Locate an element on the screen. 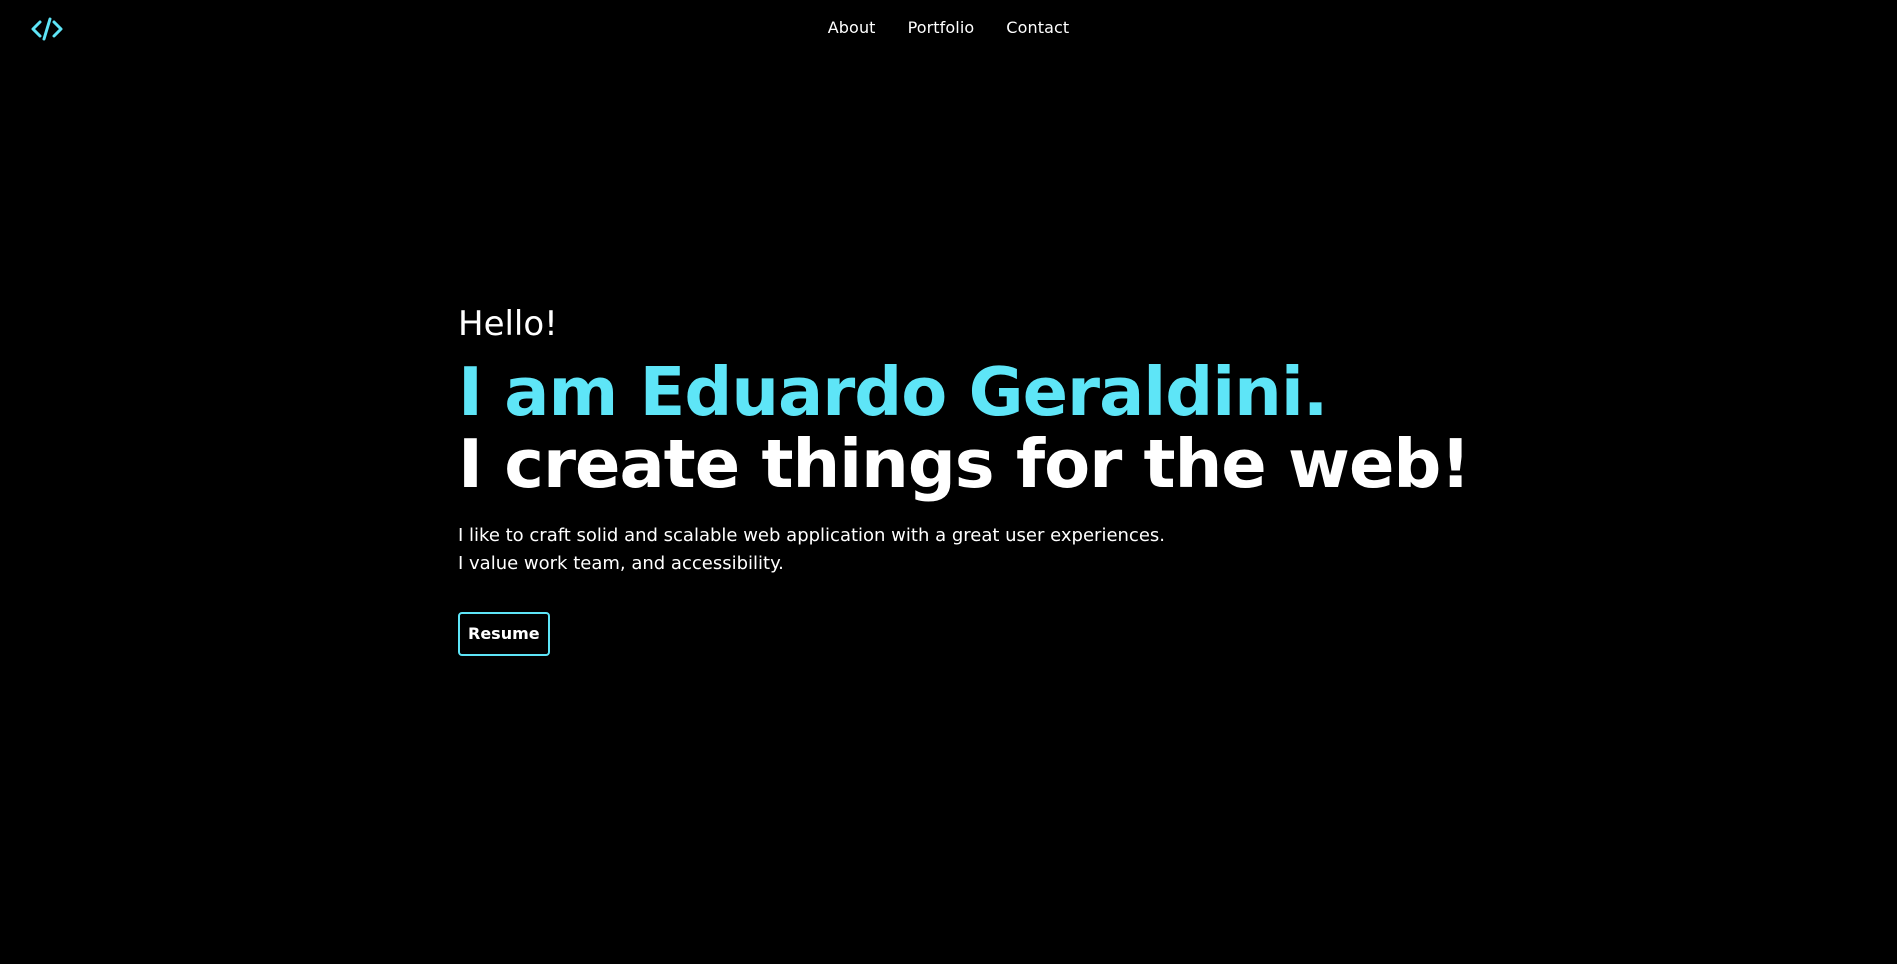 The width and height of the screenshot is (1897, 964). nav-link-portfolio: Portfolio is located at coordinates (941, 27).